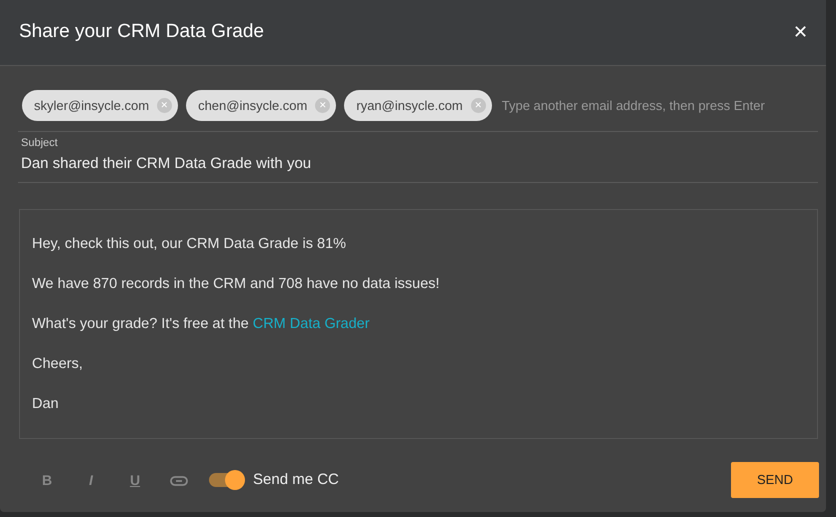 Image resolution: width=836 pixels, height=517 pixels. Describe the element at coordinates (179, 481) in the screenshot. I see `link-icon` at that location.